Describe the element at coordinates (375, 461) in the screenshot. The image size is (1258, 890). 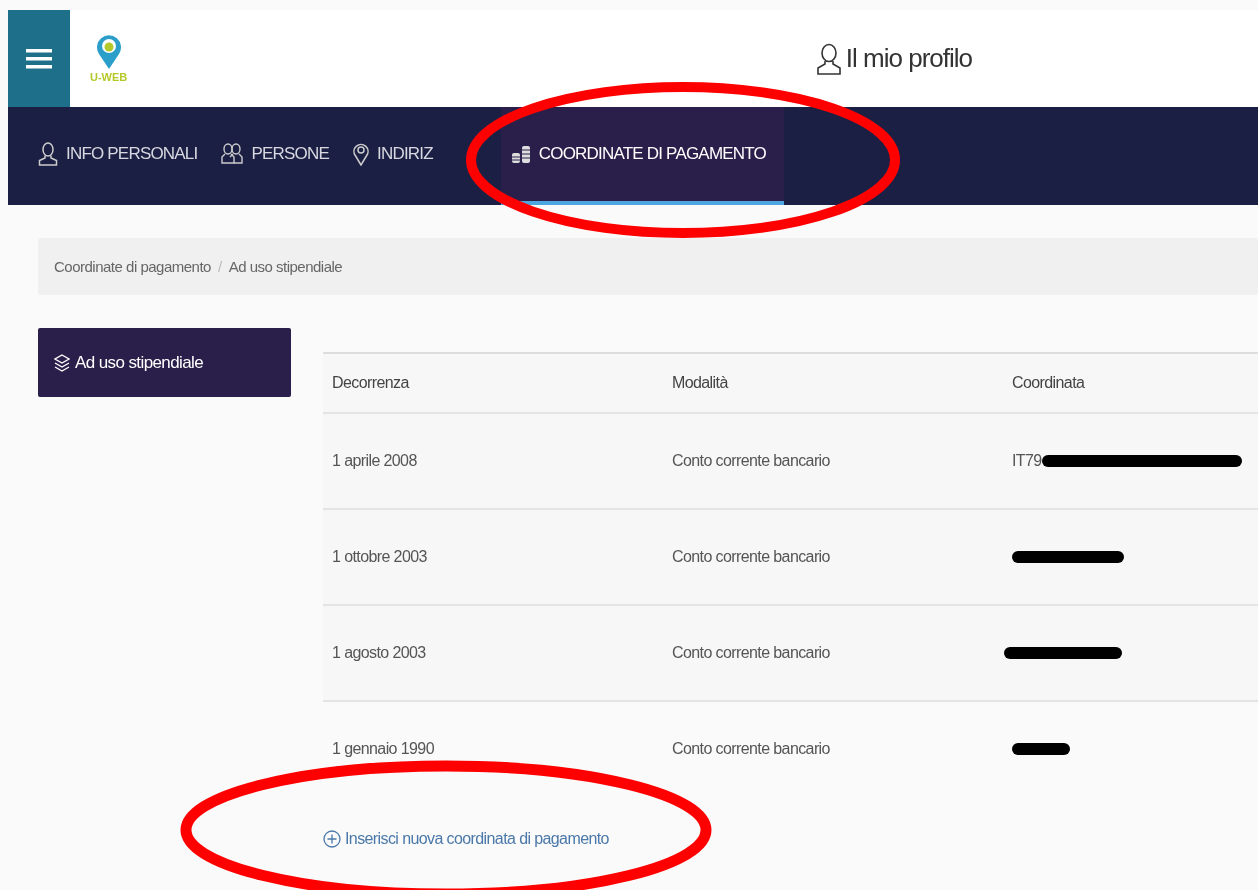
I see `table-cell-text: 1 aprile 2008` at that location.